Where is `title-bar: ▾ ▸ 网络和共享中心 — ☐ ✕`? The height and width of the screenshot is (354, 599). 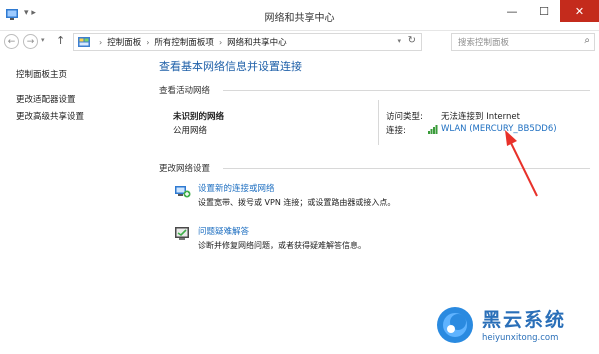
title-bar: ▾ ▸ 网络和共享中心 — ☐ ✕ is located at coordinates (299, 15).